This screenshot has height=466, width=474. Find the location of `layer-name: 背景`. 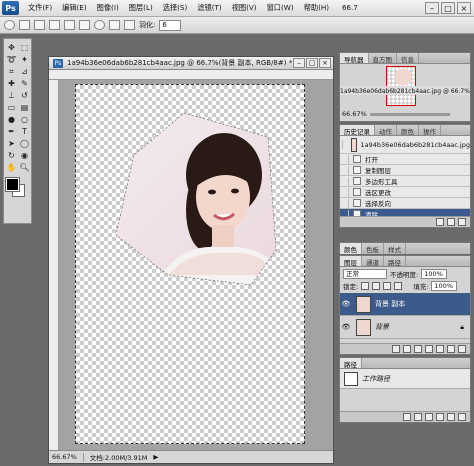

layer-name: 背景 is located at coordinates (382, 327).